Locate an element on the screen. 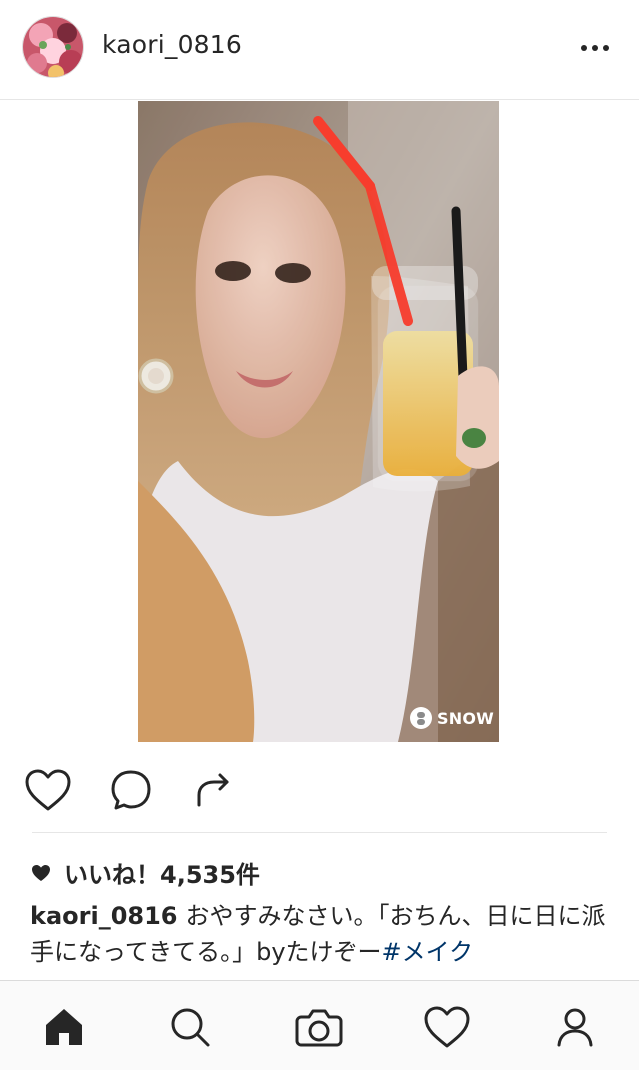 The height and width of the screenshot is (1070, 639). post-header: kaori_0816 is located at coordinates (319, 50).